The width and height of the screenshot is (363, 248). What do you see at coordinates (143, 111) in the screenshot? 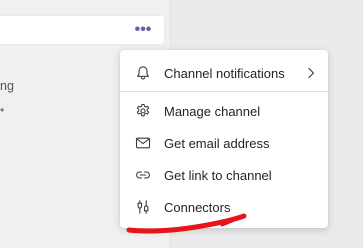
I see `gear-icon` at bounding box center [143, 111].